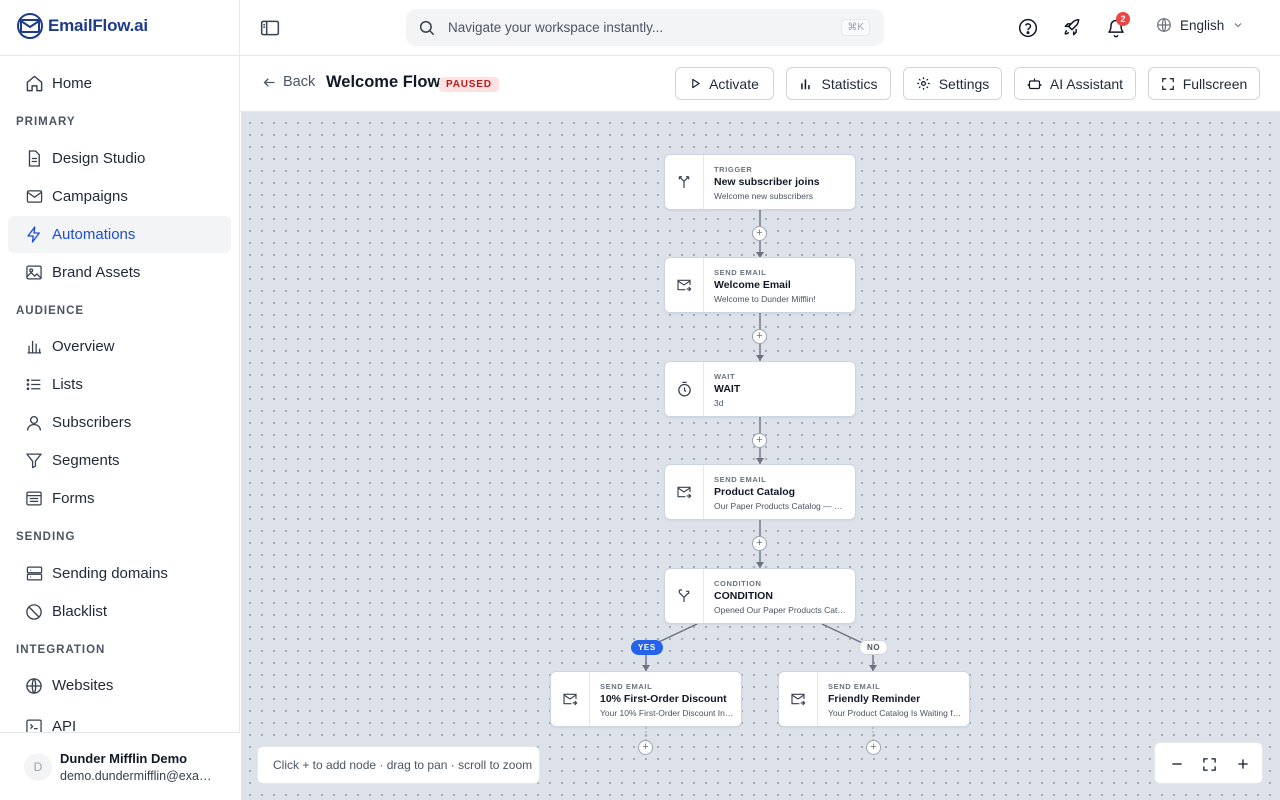  I want to click on sidebar-item-campaigns: Campaigns, so click(119, 196).